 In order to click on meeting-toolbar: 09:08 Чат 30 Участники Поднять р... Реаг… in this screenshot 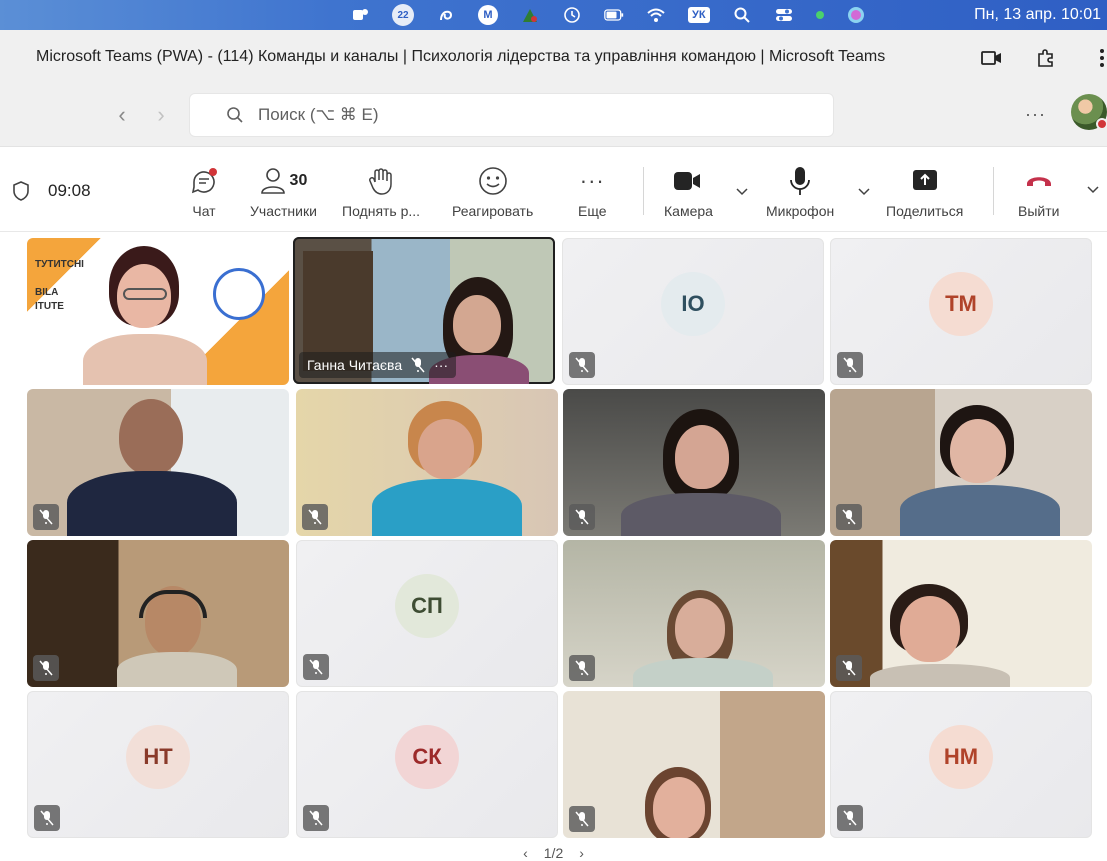, I will do `click(553, 189)`.